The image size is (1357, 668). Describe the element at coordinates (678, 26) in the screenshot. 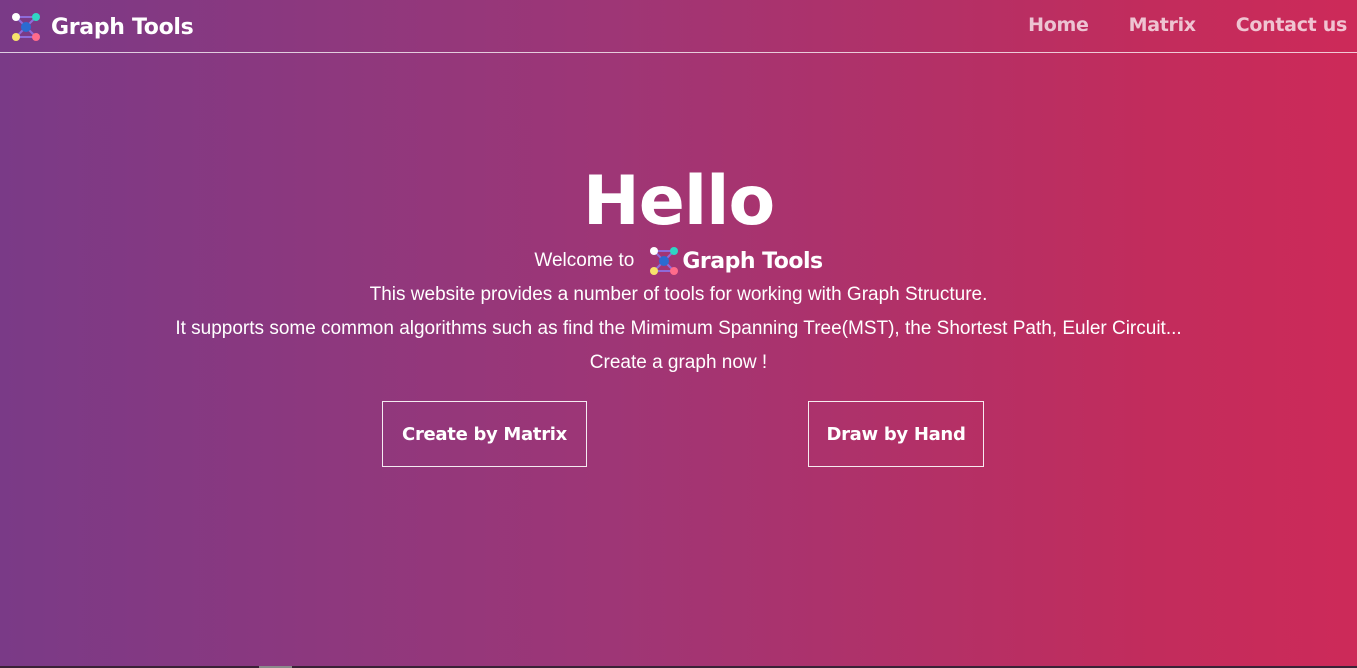

I see `navbar: Graph Tools Home Matrix Contact us` at that location.